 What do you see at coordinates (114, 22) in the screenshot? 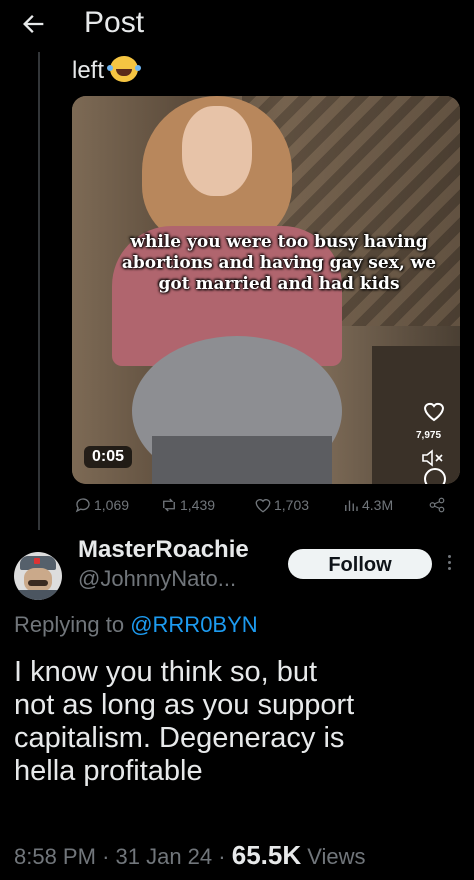
I see `page-title: Post` at bounding box center [114, 22].